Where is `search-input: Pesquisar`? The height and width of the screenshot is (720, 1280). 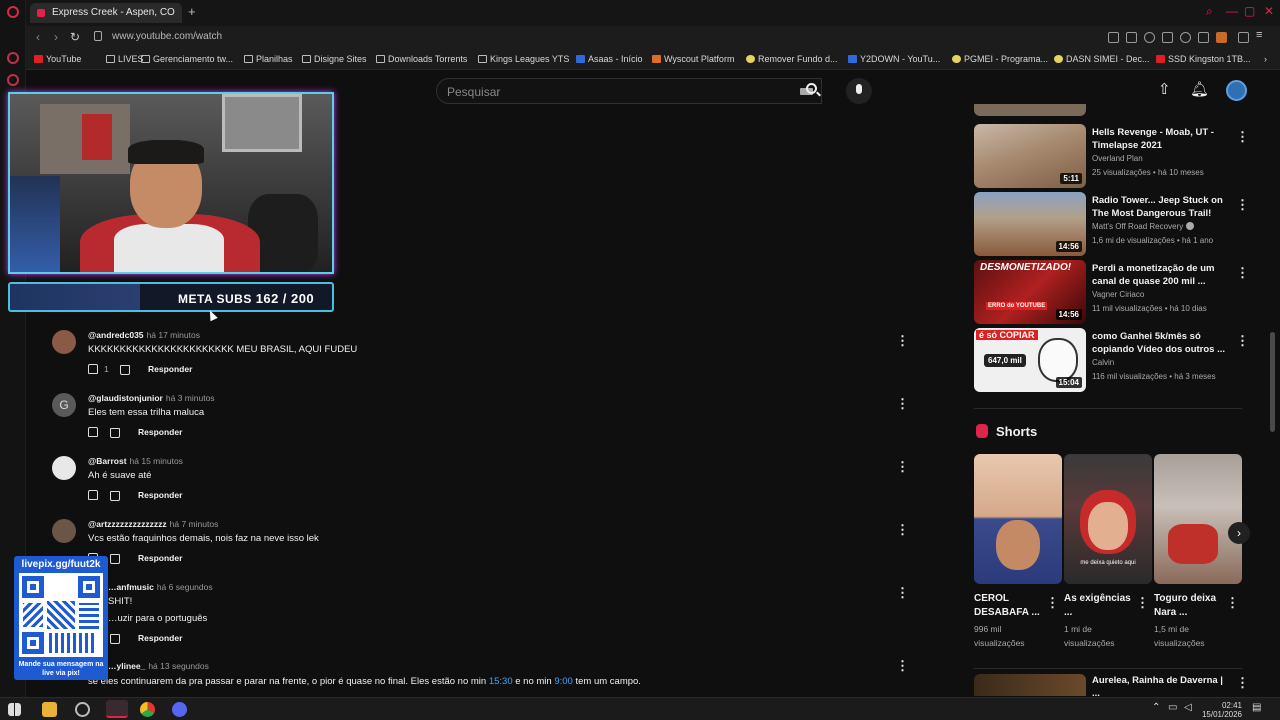
search-input: Pesquisar is located at coordinates (629, 91).